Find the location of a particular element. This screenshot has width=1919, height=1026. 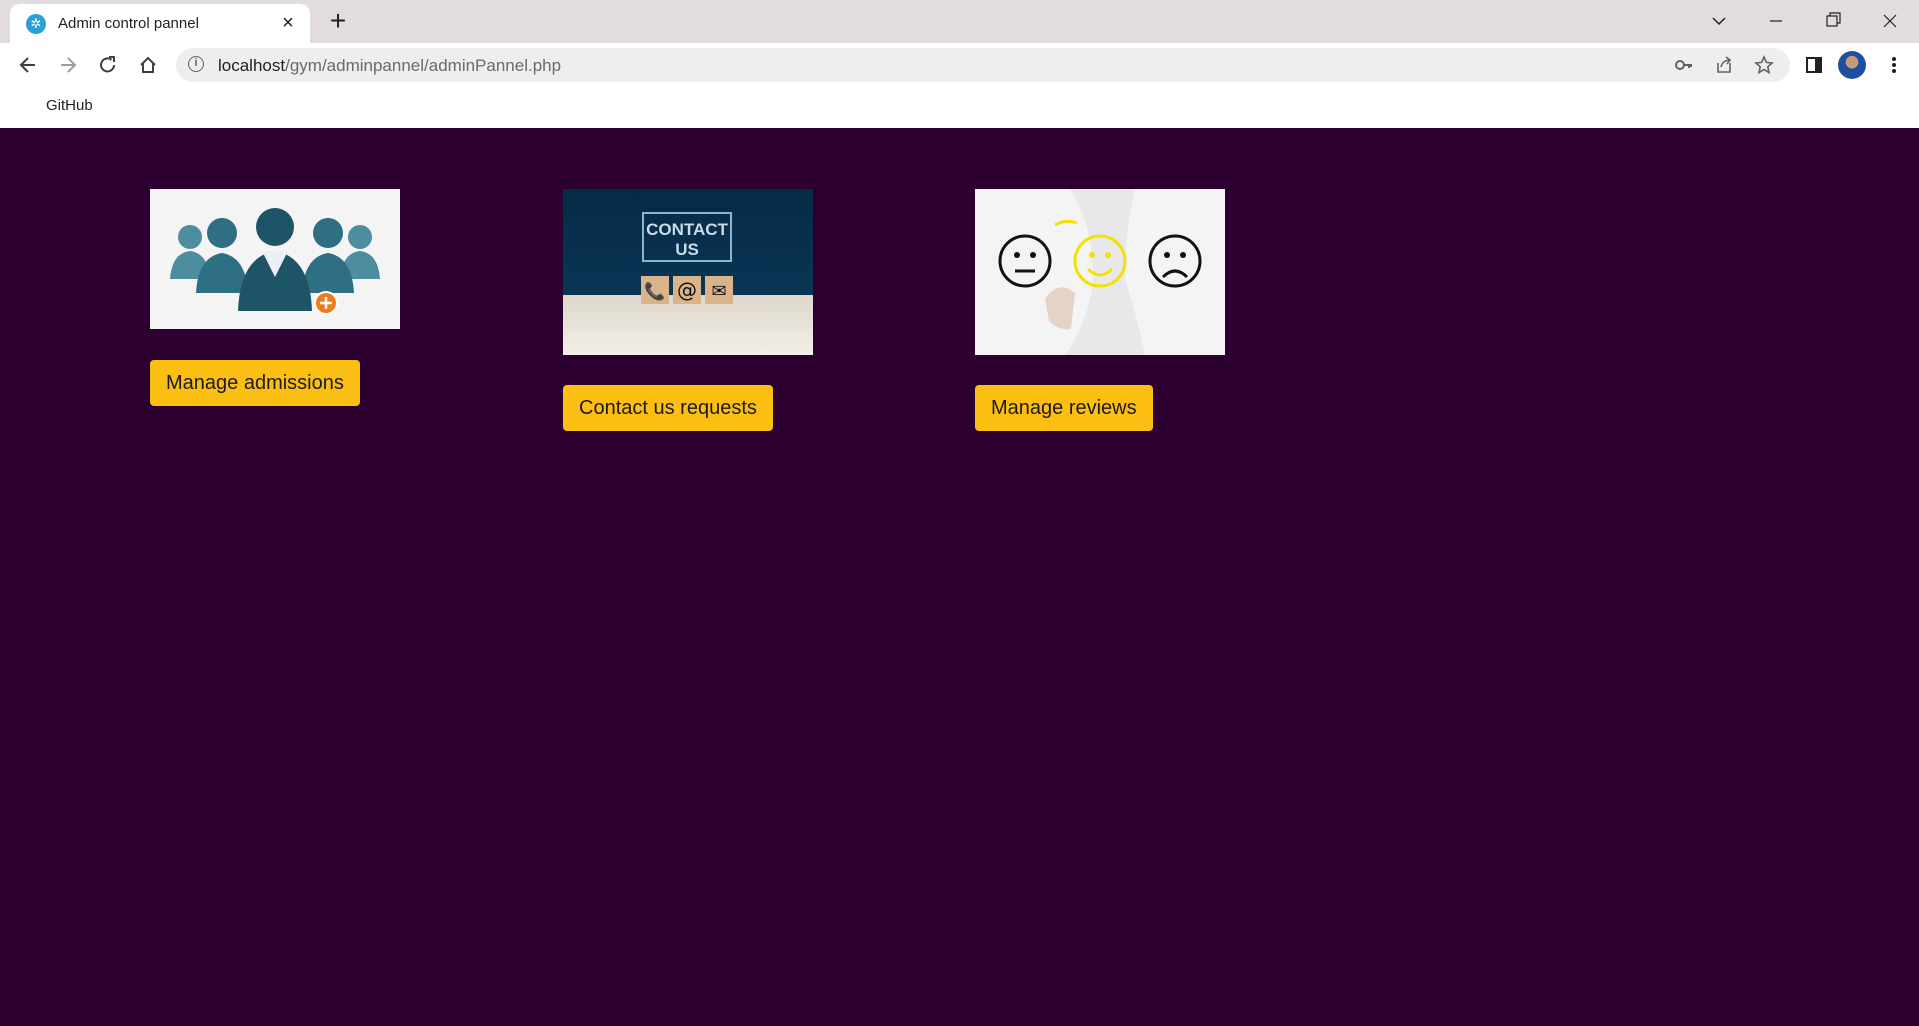

admissions-card: Manage admissions is located at coordinates (275, 297).